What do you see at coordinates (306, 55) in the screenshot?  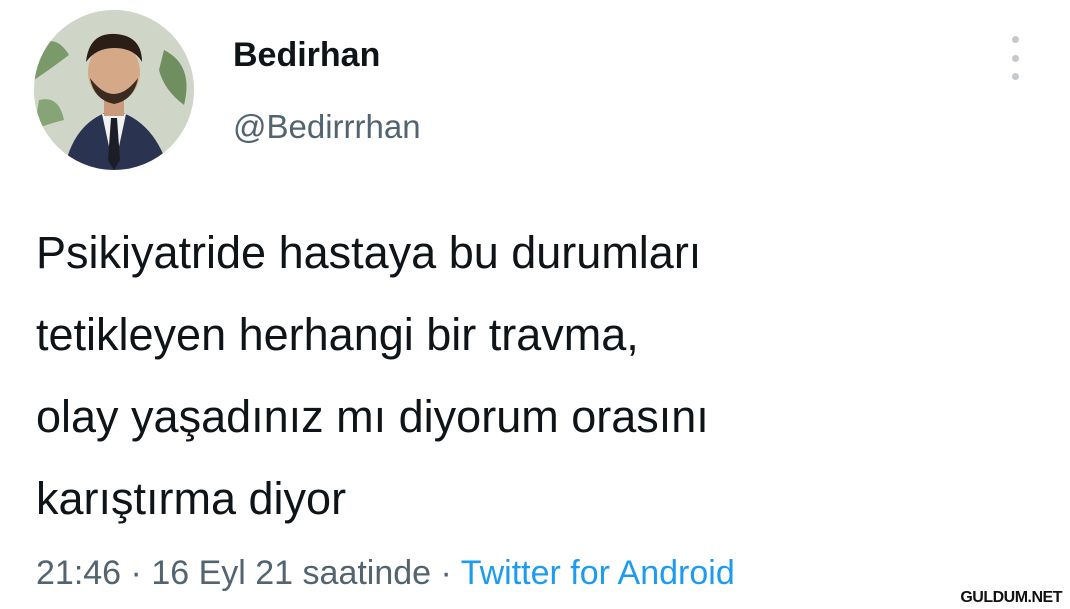 I see `author-display-name: Bedirhan` at bounding box center [306, 55].